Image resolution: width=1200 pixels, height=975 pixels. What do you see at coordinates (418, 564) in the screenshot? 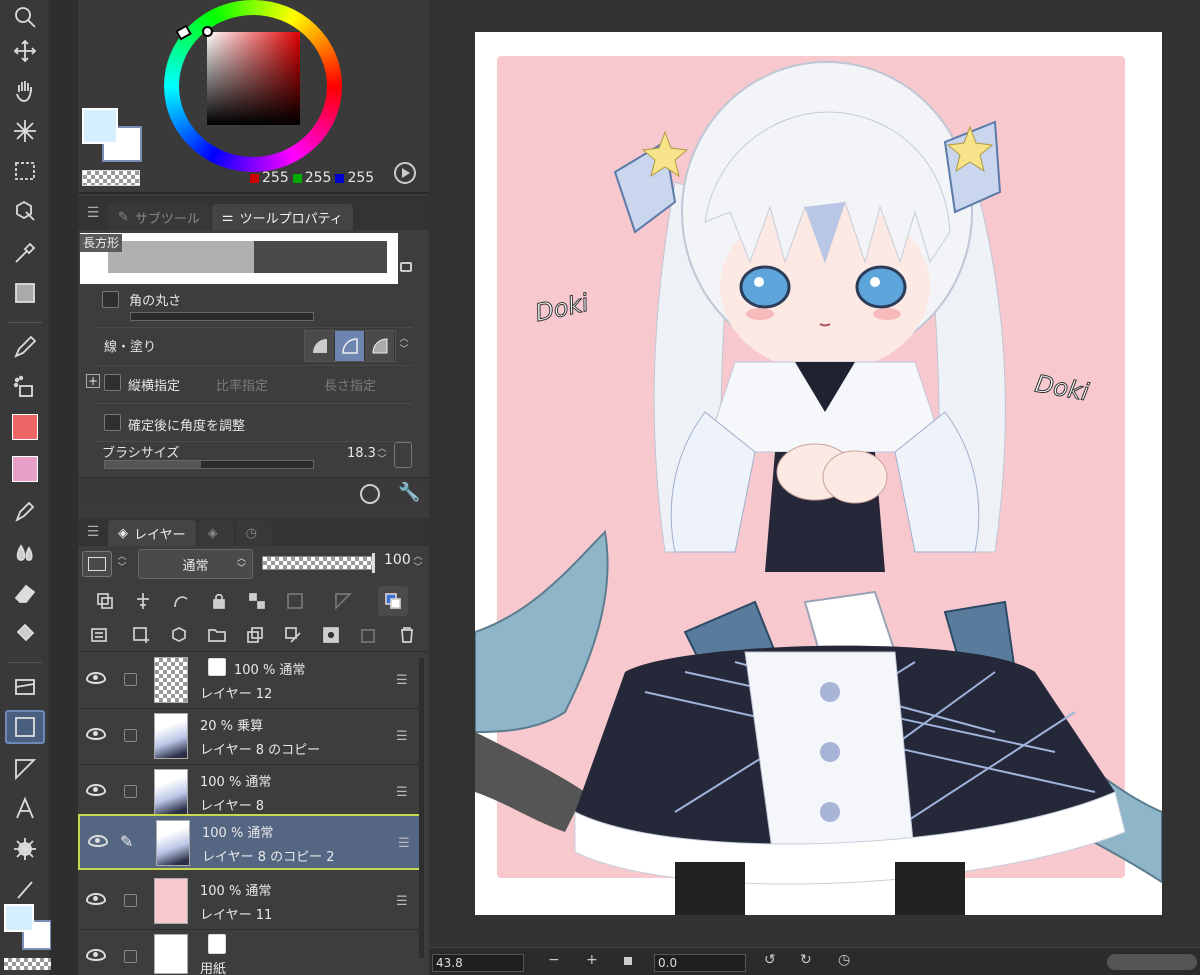
I see `opacity-stepper: ︿ ﹀` at bounding box center [418, 564].